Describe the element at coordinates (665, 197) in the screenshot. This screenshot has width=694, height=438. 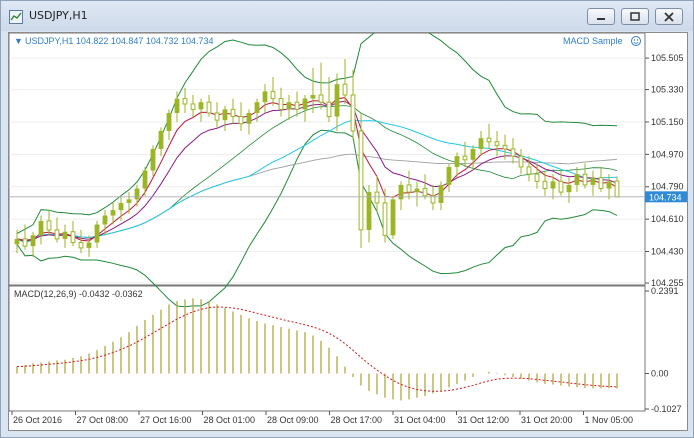
I see `current-price-value: 104.734` at that location.